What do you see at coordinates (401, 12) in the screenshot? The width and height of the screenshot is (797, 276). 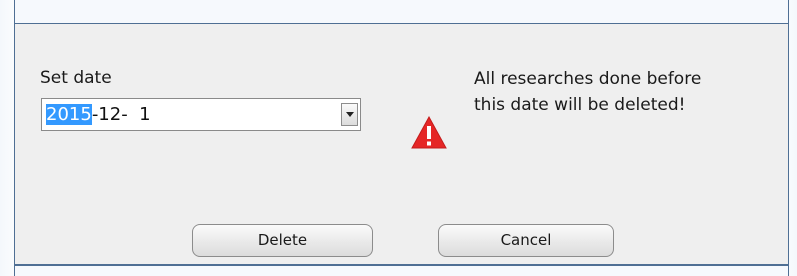 I see `window-frame-top` at bounding box center [401, 12].